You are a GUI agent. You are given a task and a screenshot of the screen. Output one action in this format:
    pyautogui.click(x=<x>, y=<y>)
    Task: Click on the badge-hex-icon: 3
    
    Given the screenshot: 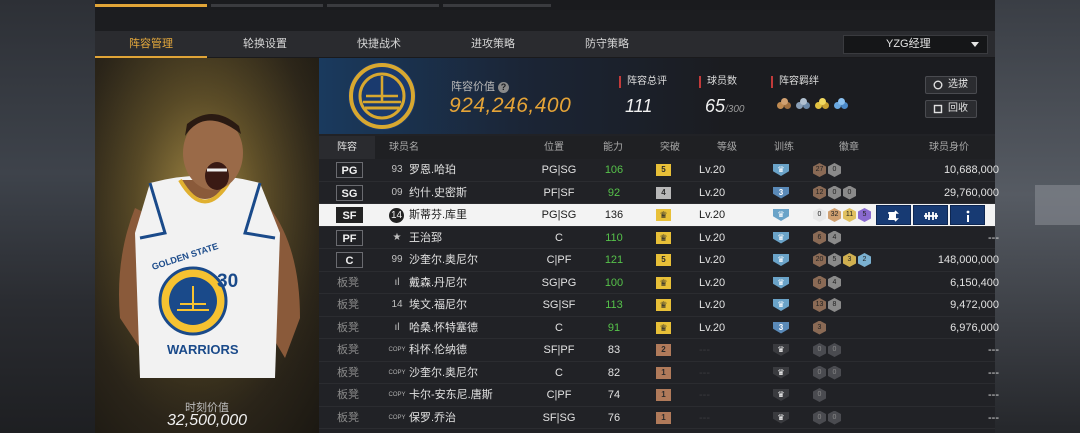 What is the action you would take?
    pyautogui.click(x=819, y=327)
    